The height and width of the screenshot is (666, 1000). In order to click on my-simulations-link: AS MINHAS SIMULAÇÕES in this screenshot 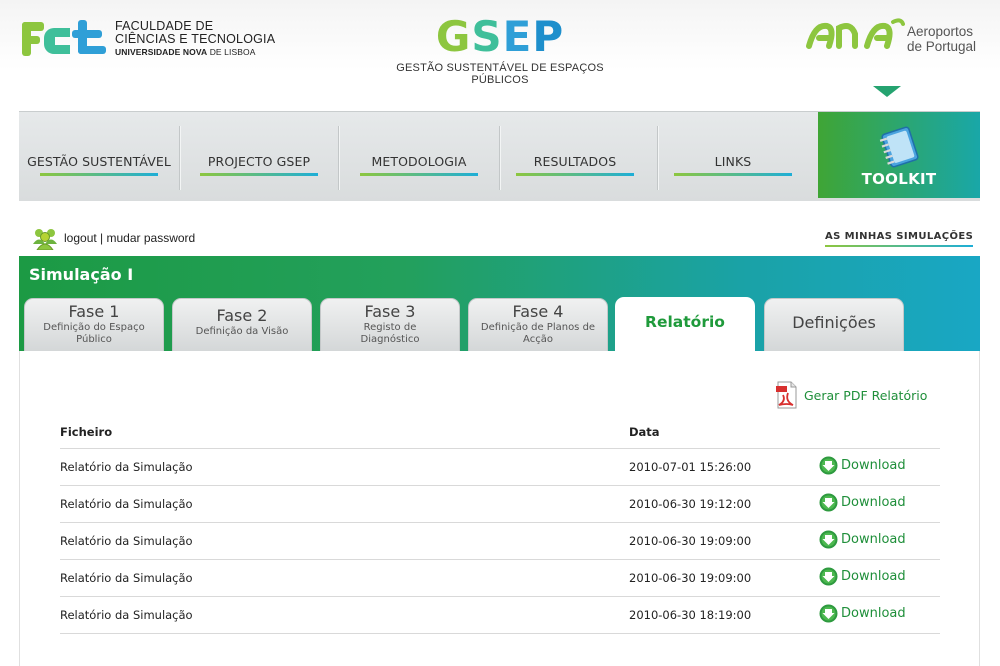, I will do `click(899, 239)`.